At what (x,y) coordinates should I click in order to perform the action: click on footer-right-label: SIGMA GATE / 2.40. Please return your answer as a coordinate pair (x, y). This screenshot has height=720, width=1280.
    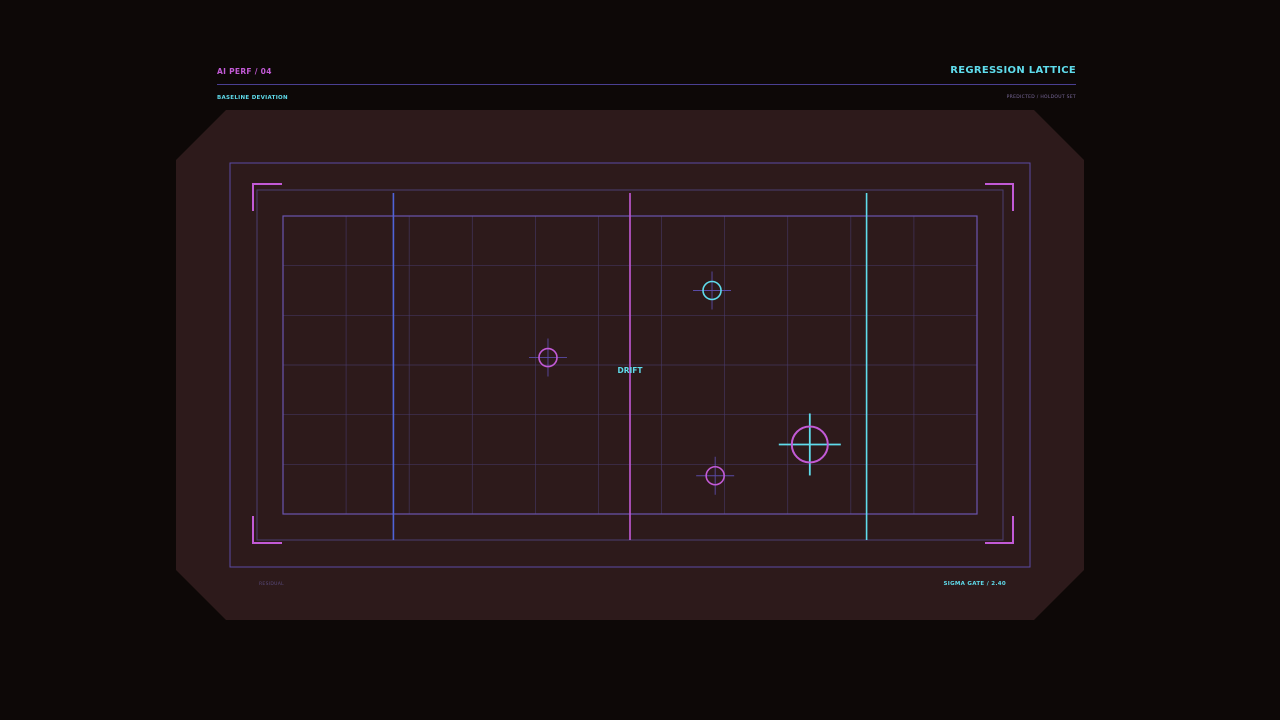
    Looking at the image, I should click on (974, 584).